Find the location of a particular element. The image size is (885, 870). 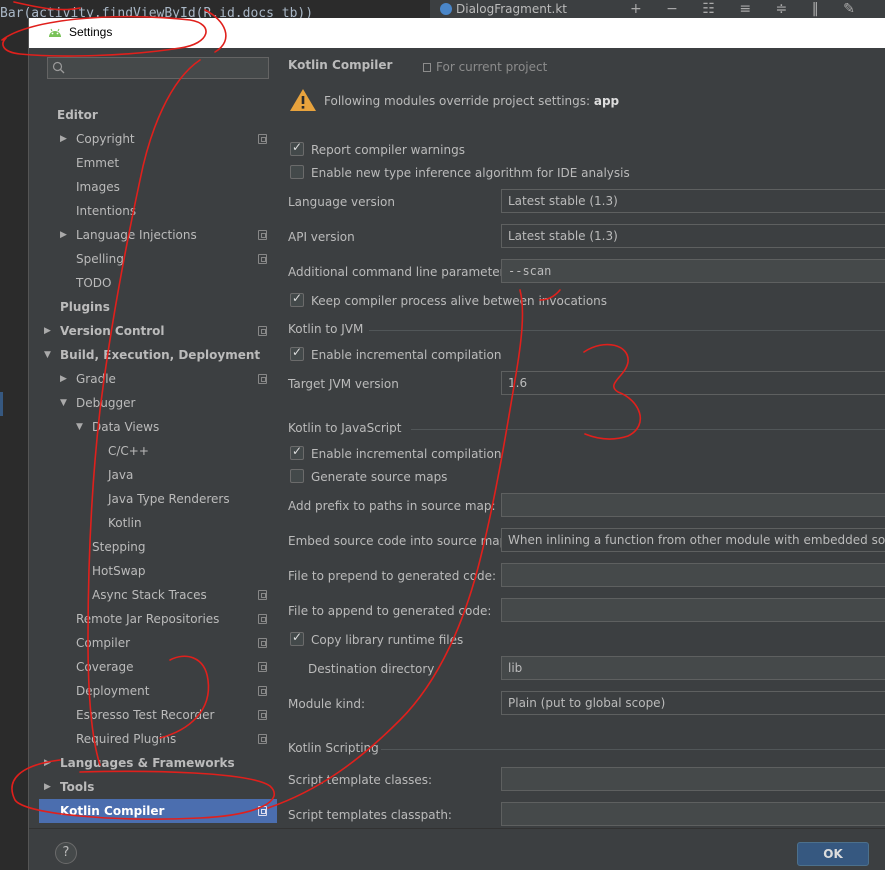

tree-item-kotlin: Kotlin is located at coordinates (159, 523).